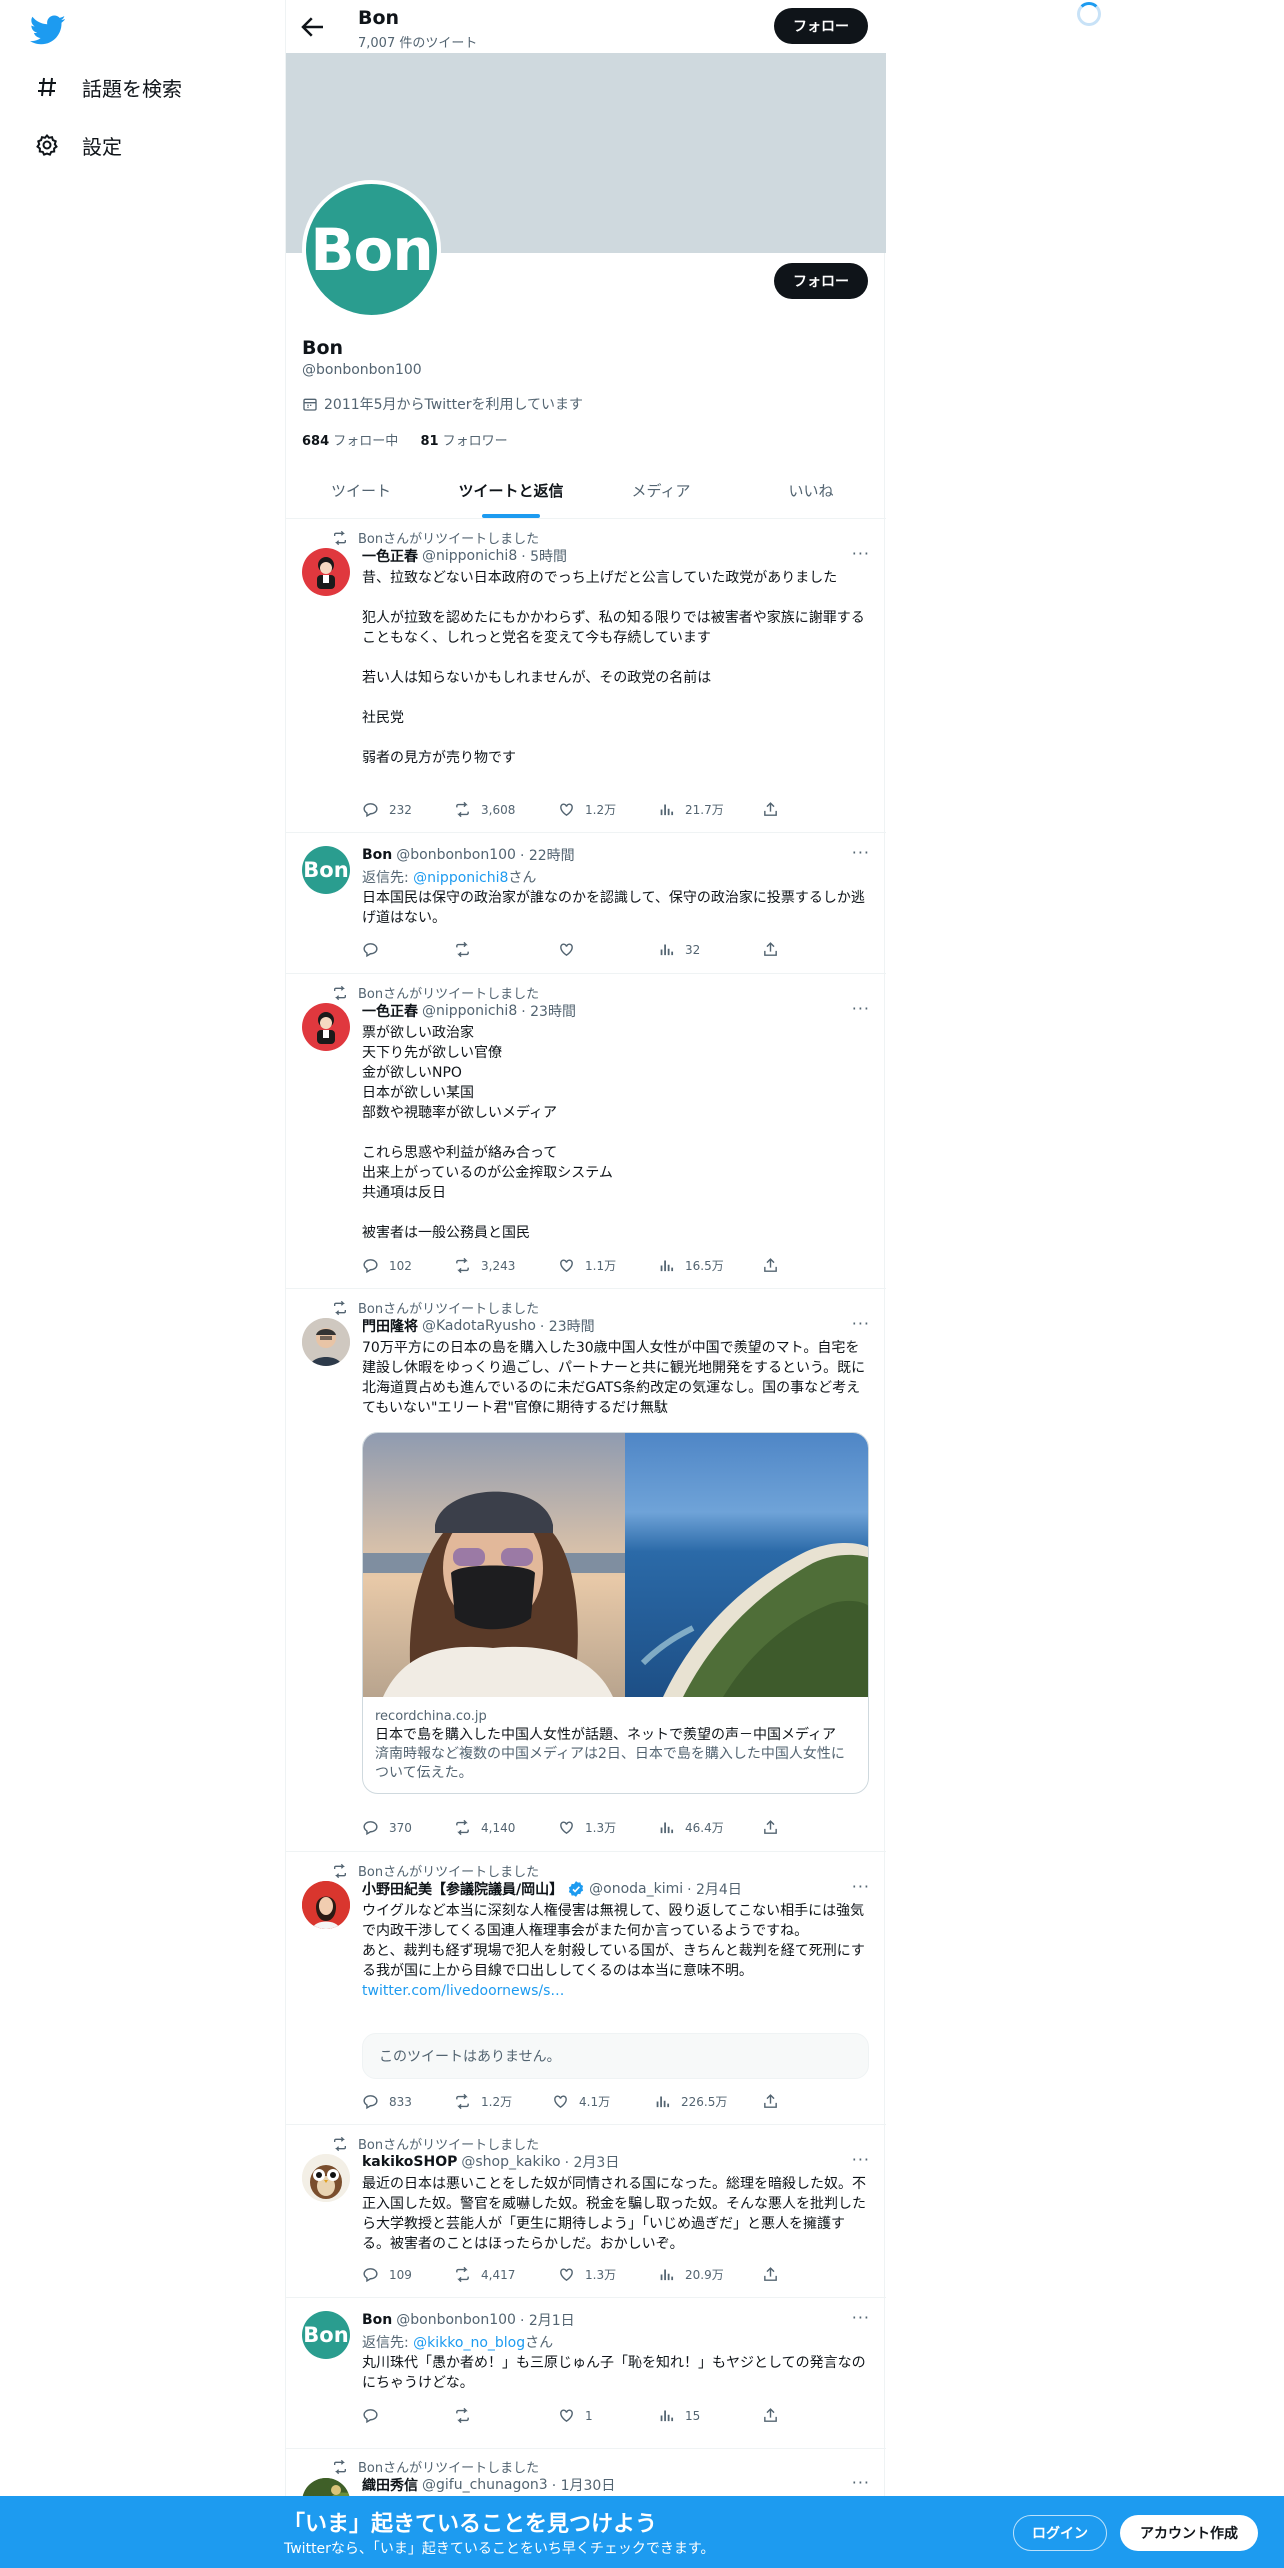  What do you see at coordinates (587, 1265) in the screenshot?
I see `like-button: 1.1万` at bounding box center [587, 1265].